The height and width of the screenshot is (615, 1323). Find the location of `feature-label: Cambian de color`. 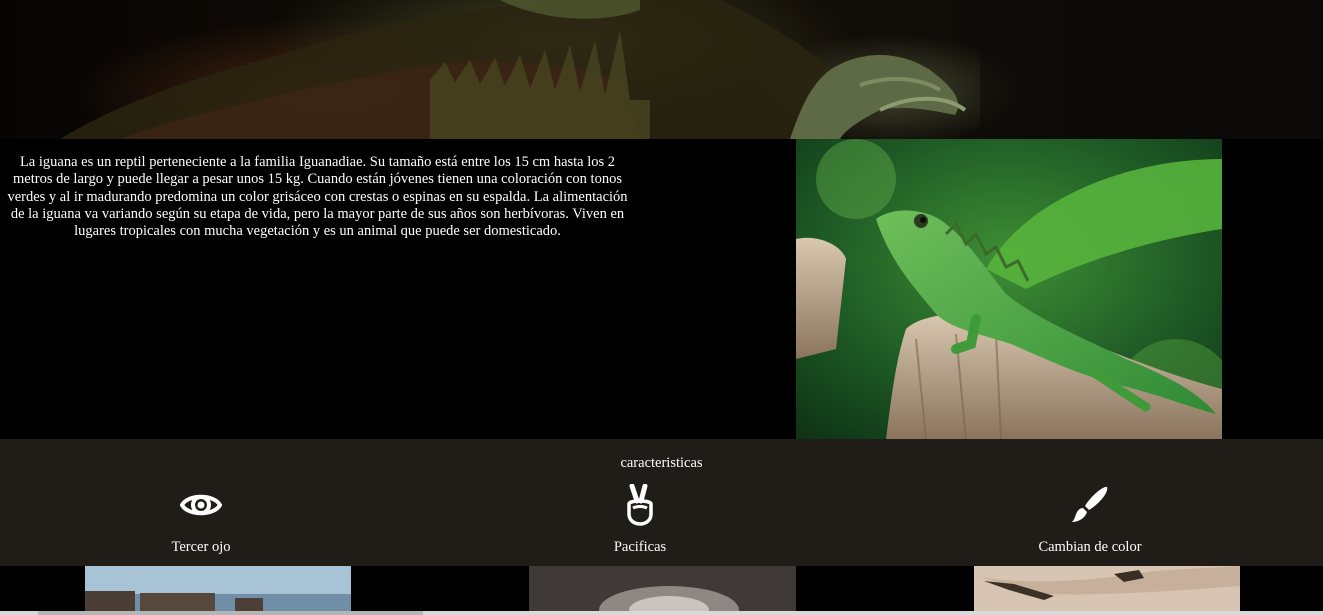

feature-label: Cambian de color is located at coordinates (1090, 547).